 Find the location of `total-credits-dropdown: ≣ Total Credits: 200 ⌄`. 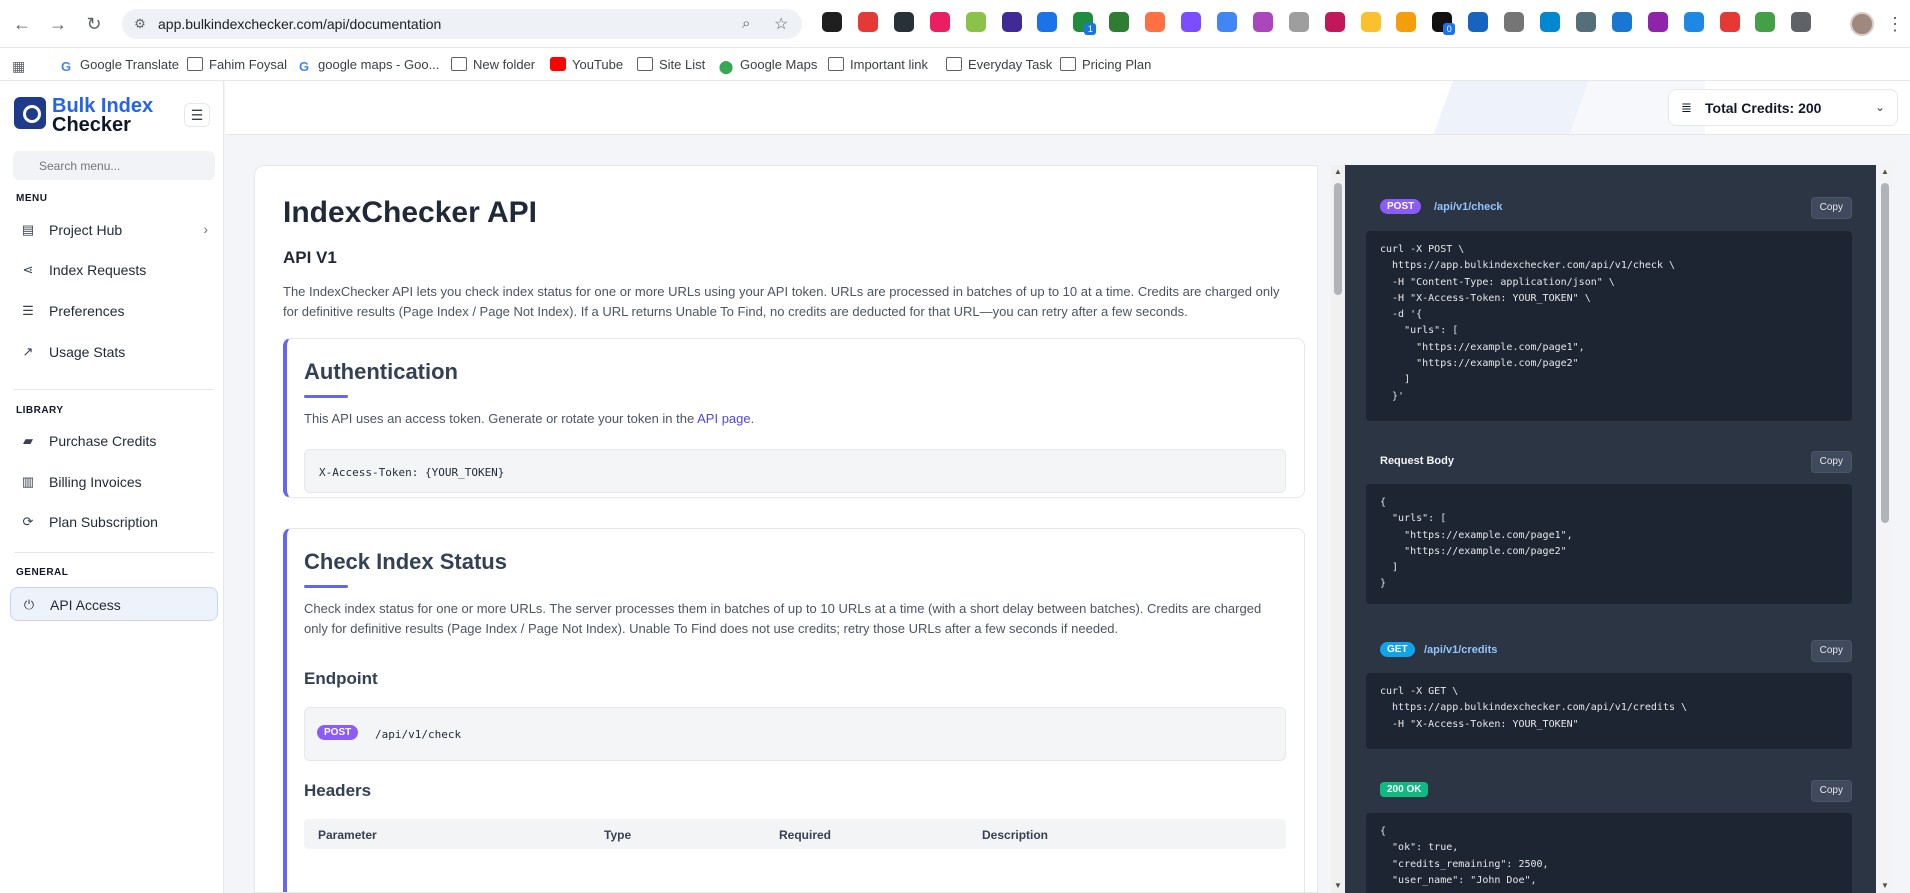

total-credits-dropdown: ≣ Total Credits: 200 ⌄ is located at coordinates (1783, 107).